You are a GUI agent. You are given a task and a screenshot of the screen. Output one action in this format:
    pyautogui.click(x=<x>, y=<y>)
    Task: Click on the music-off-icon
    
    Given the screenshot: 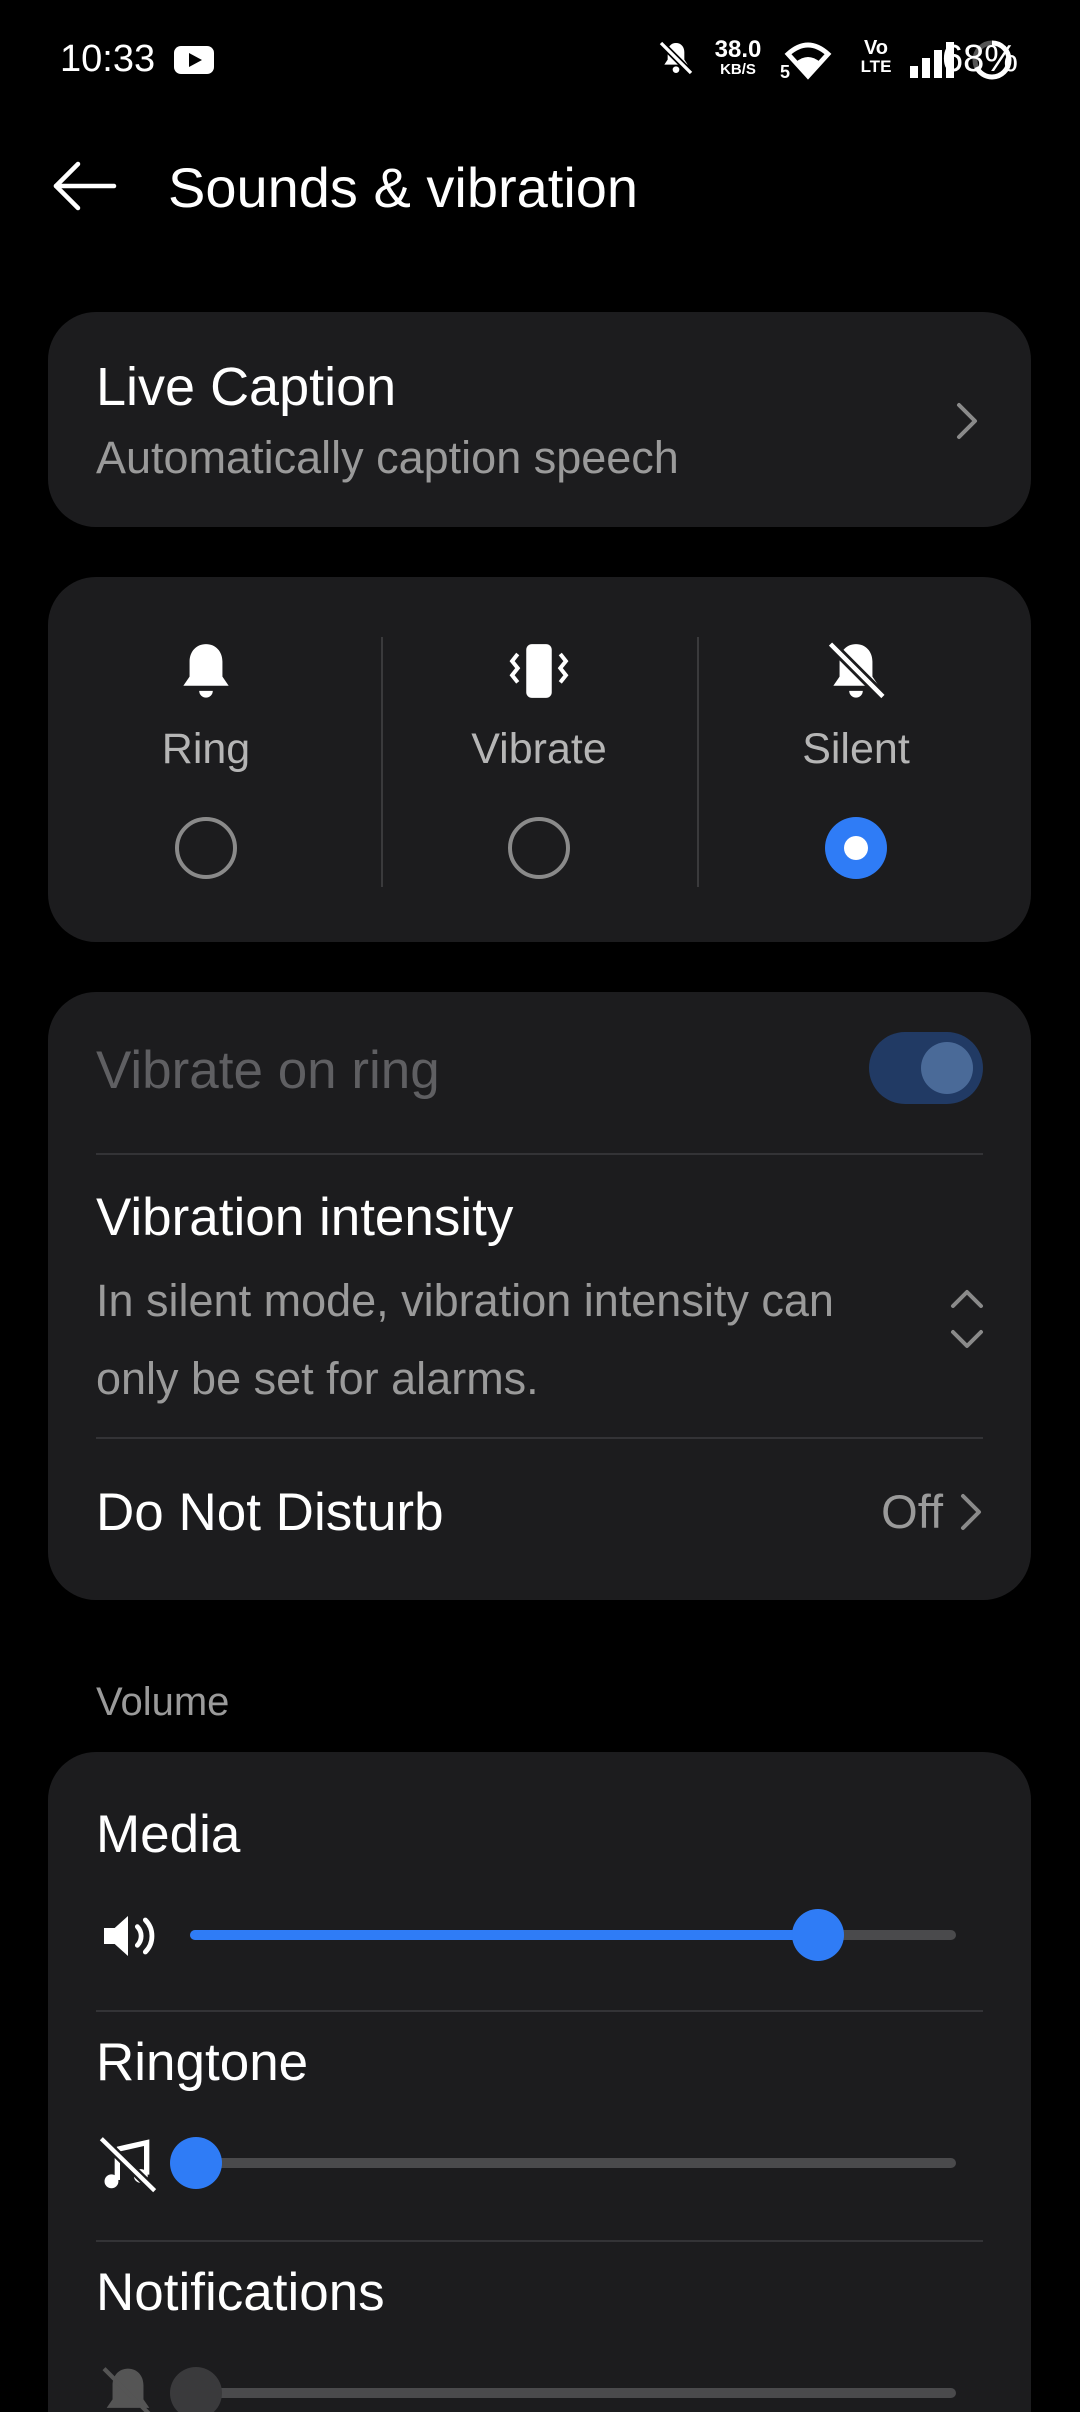 What is the action you would take?
    pyautogui.click(x=128, y=2164)
    